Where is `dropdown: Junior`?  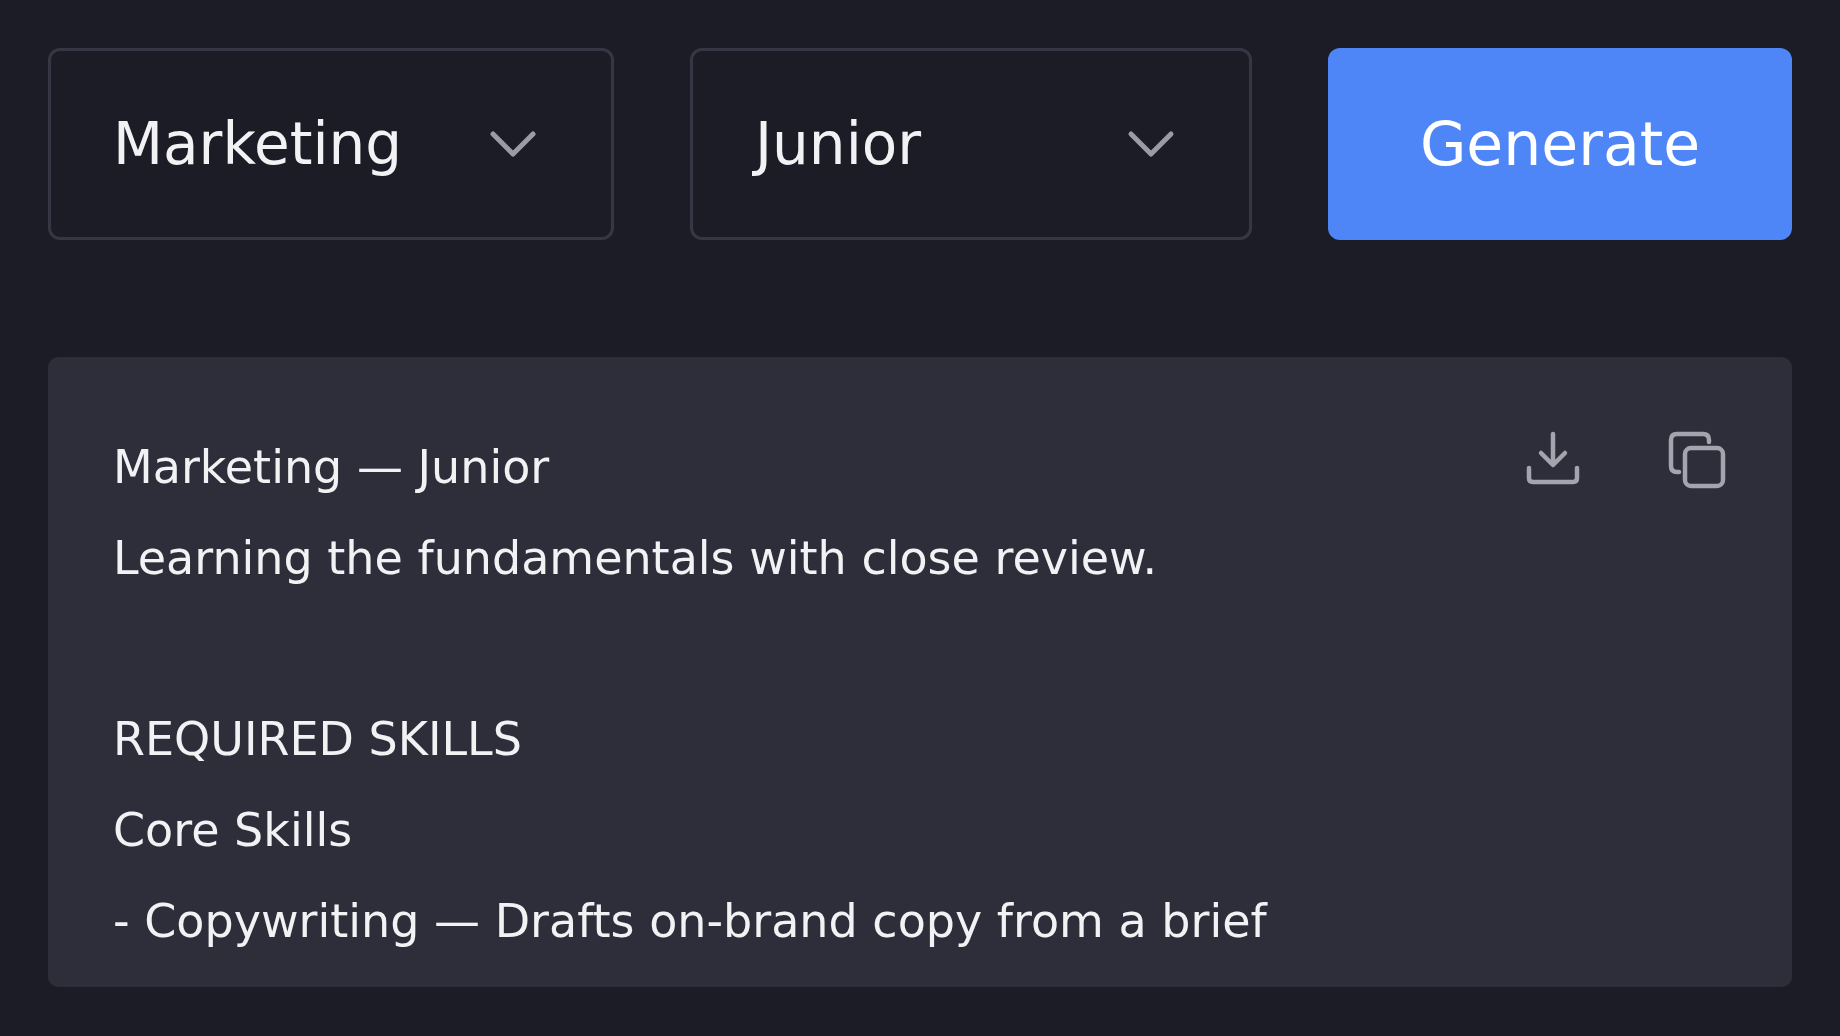 dropdown: Junior is located at coordinates (971, 144).